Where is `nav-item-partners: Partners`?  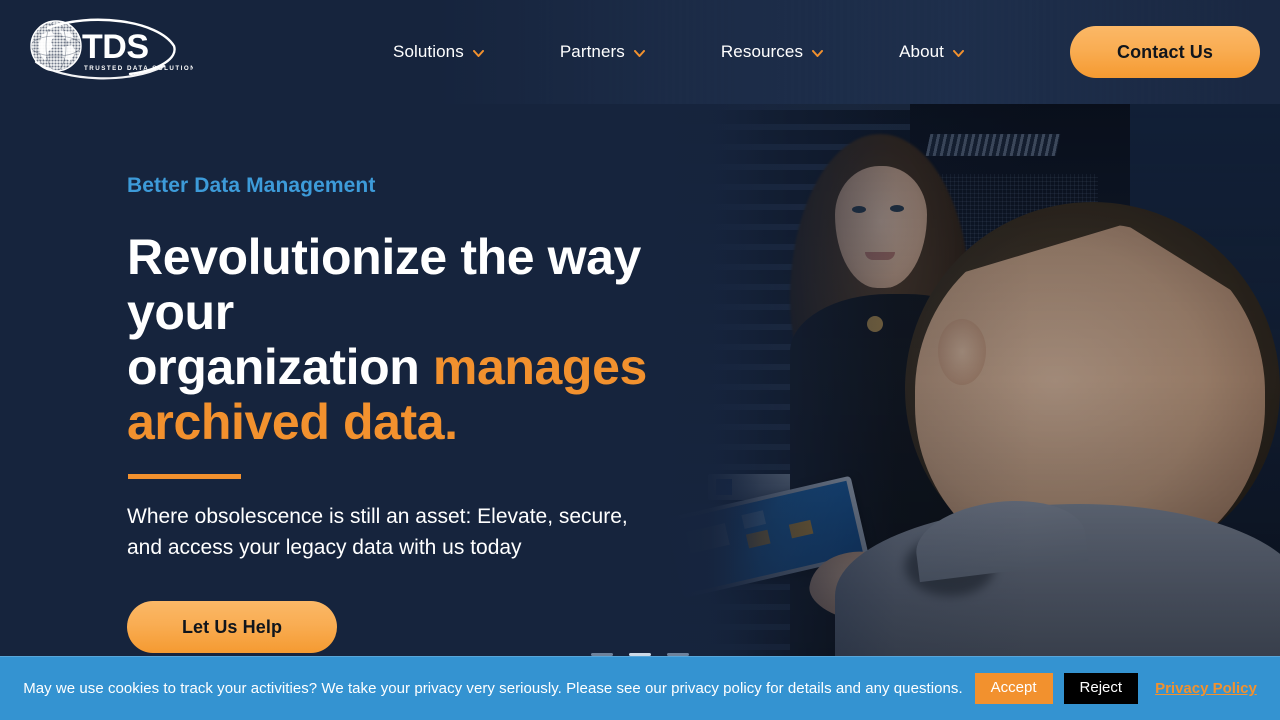
nav-item-partners: Partners is located at coordinates (602, 52).